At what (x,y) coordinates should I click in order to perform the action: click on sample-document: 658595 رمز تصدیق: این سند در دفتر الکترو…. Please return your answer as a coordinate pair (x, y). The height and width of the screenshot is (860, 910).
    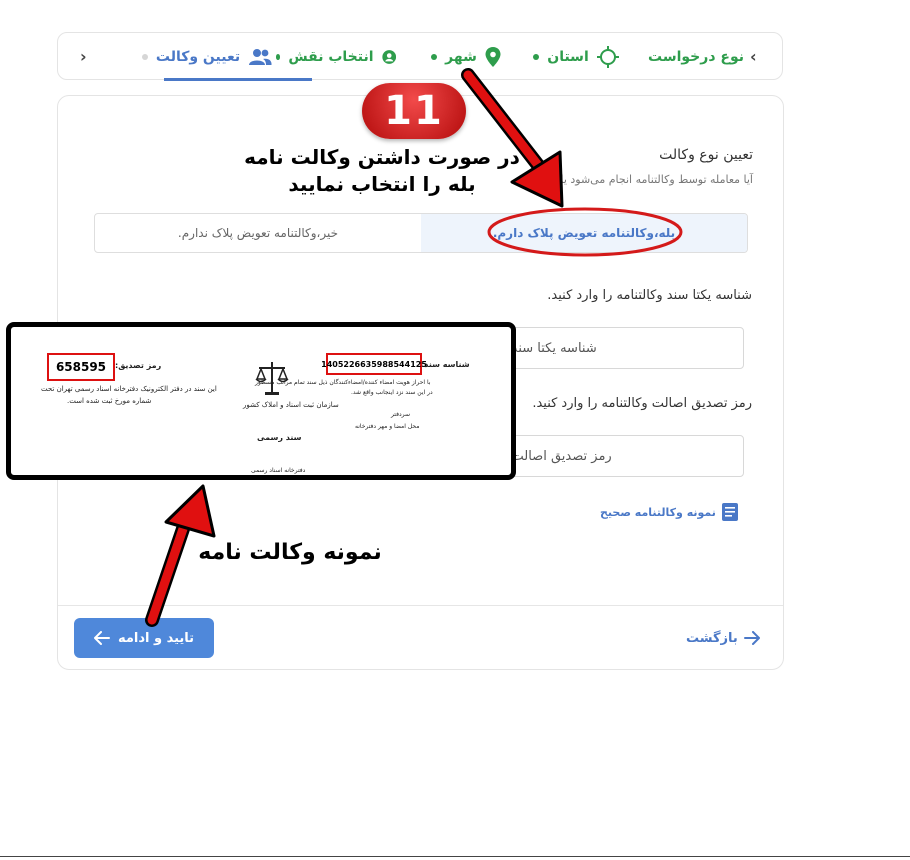
    Looking at the image, I should click on (261, 401).